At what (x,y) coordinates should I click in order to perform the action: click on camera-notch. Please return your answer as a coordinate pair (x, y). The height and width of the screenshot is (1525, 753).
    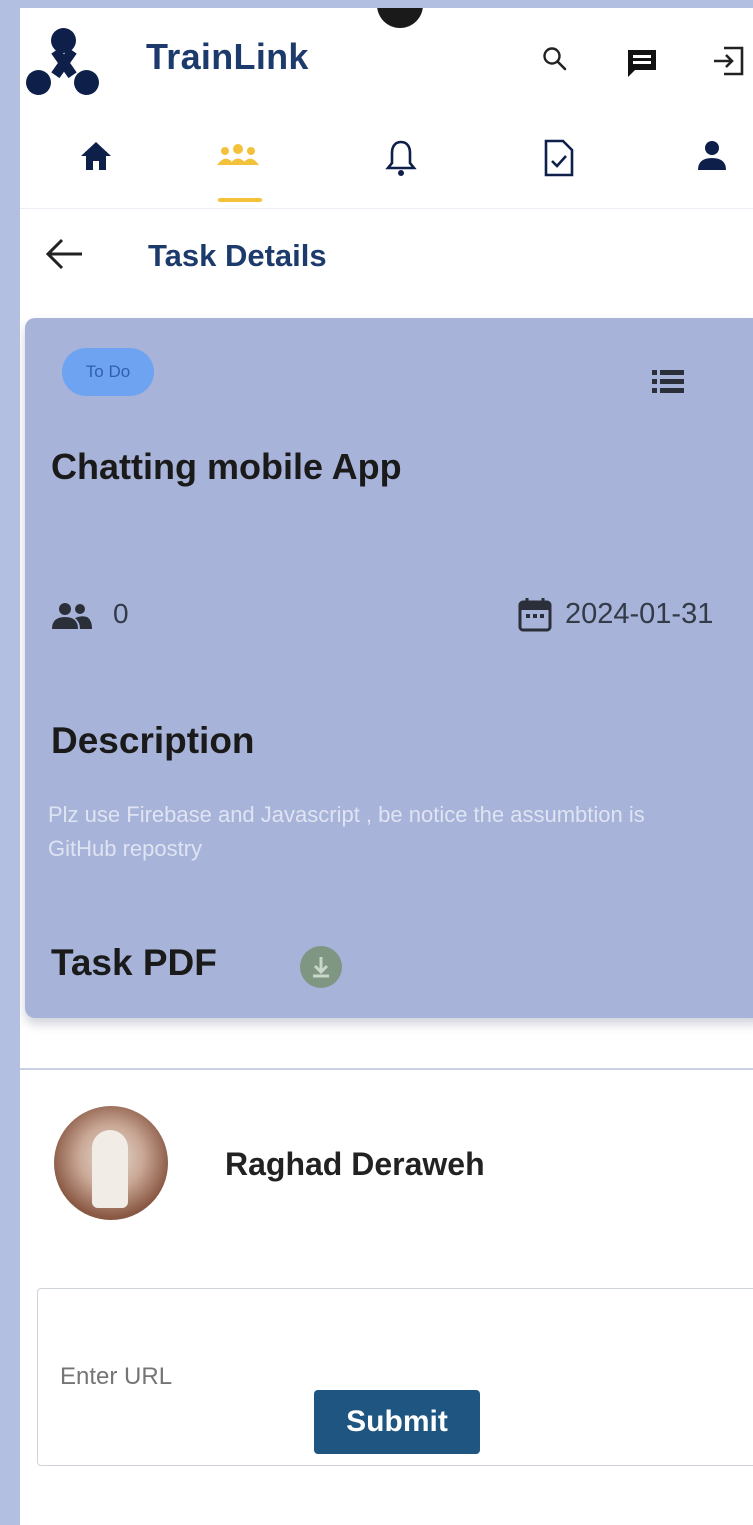
    Looking at the image, I should click on (400, 18).